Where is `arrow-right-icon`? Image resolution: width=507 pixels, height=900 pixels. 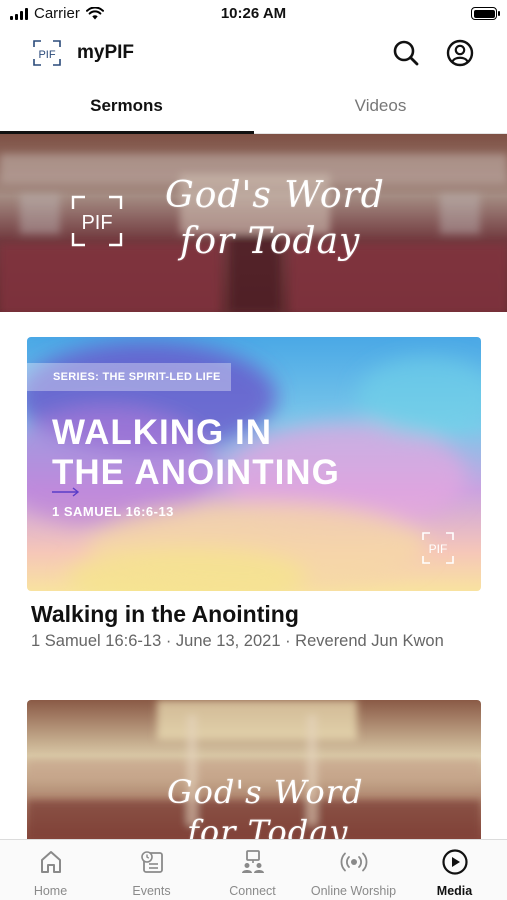
arrow-right-icon is located at coordinates (66, 492).